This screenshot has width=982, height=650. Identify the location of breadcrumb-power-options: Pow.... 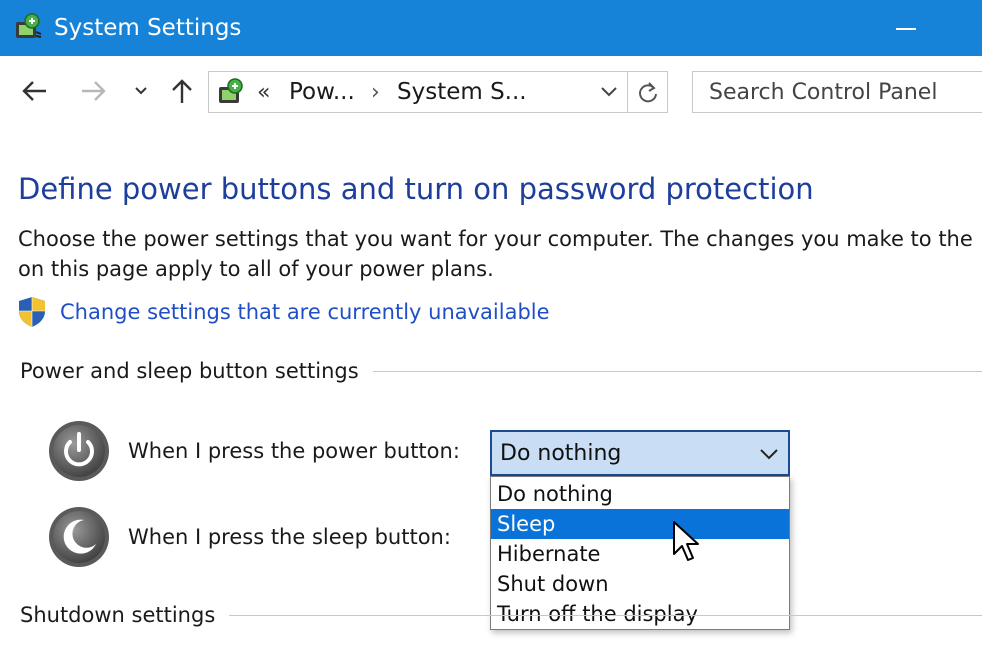
(322, 92).